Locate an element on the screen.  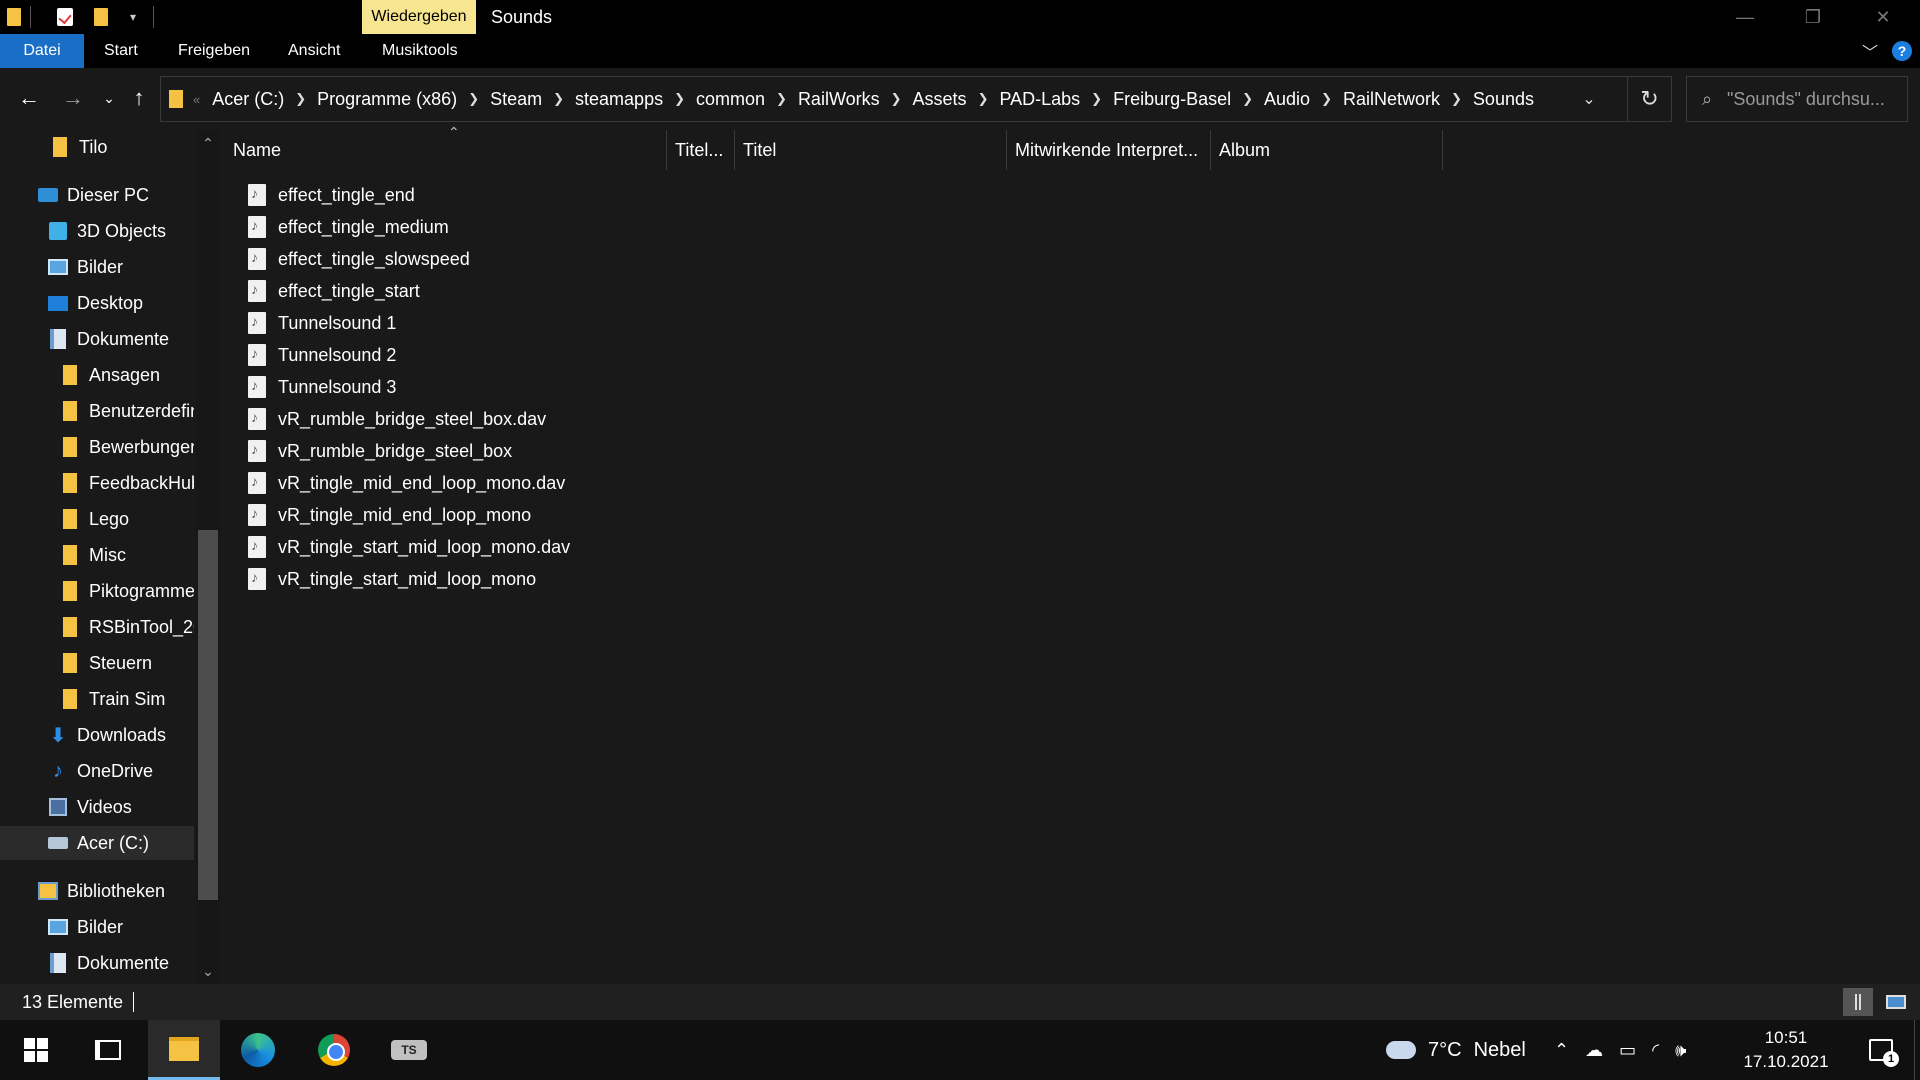
up-button: ↑ is located at coordinates (139, 98).